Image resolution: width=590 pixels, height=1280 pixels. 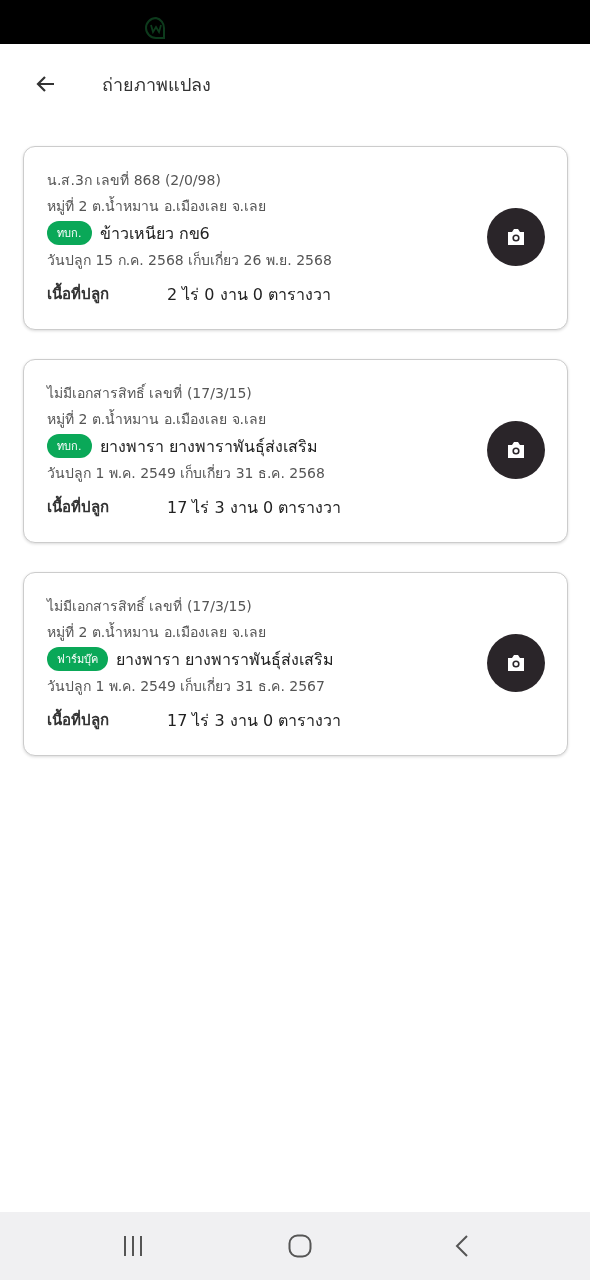 I want to click on home-button, so click(x=300, y=1246).